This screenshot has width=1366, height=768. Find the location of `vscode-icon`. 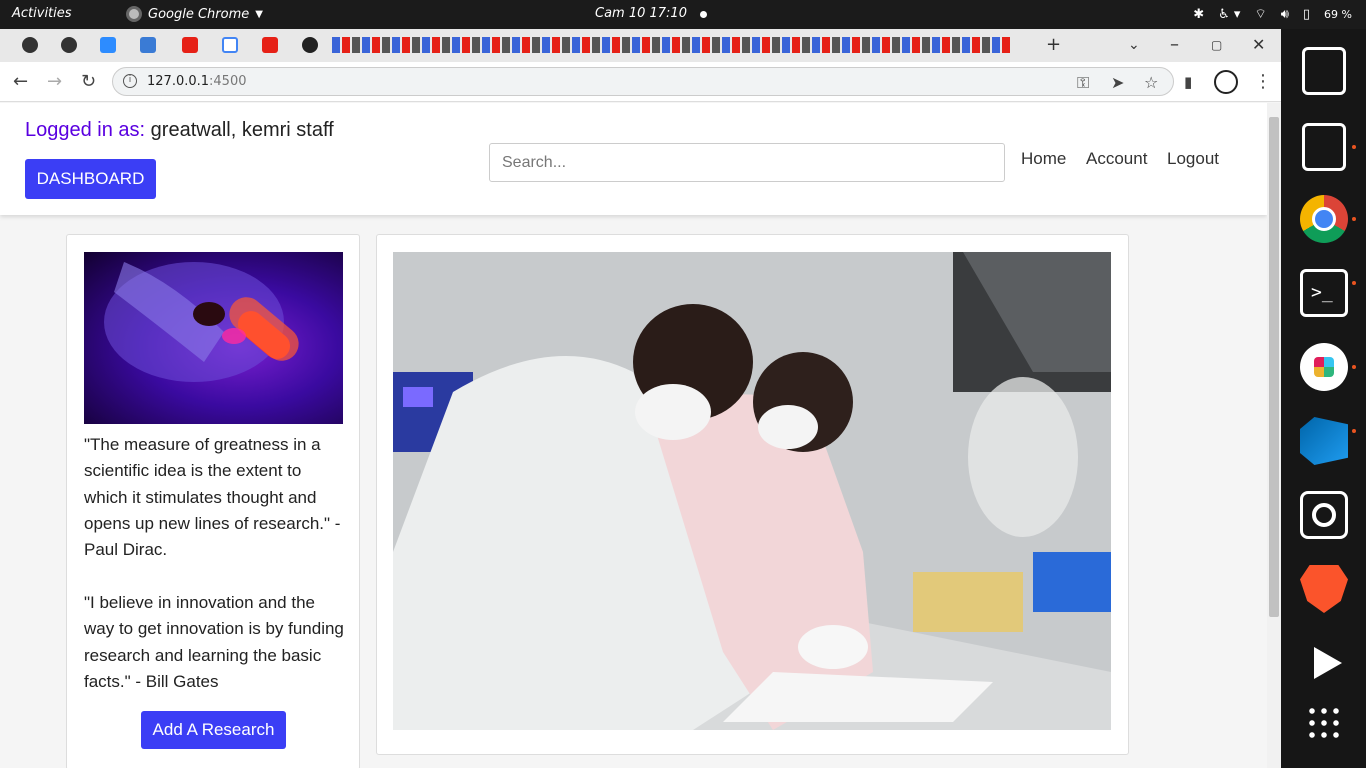

vscode-icon is located at coordinates (1324, 441).